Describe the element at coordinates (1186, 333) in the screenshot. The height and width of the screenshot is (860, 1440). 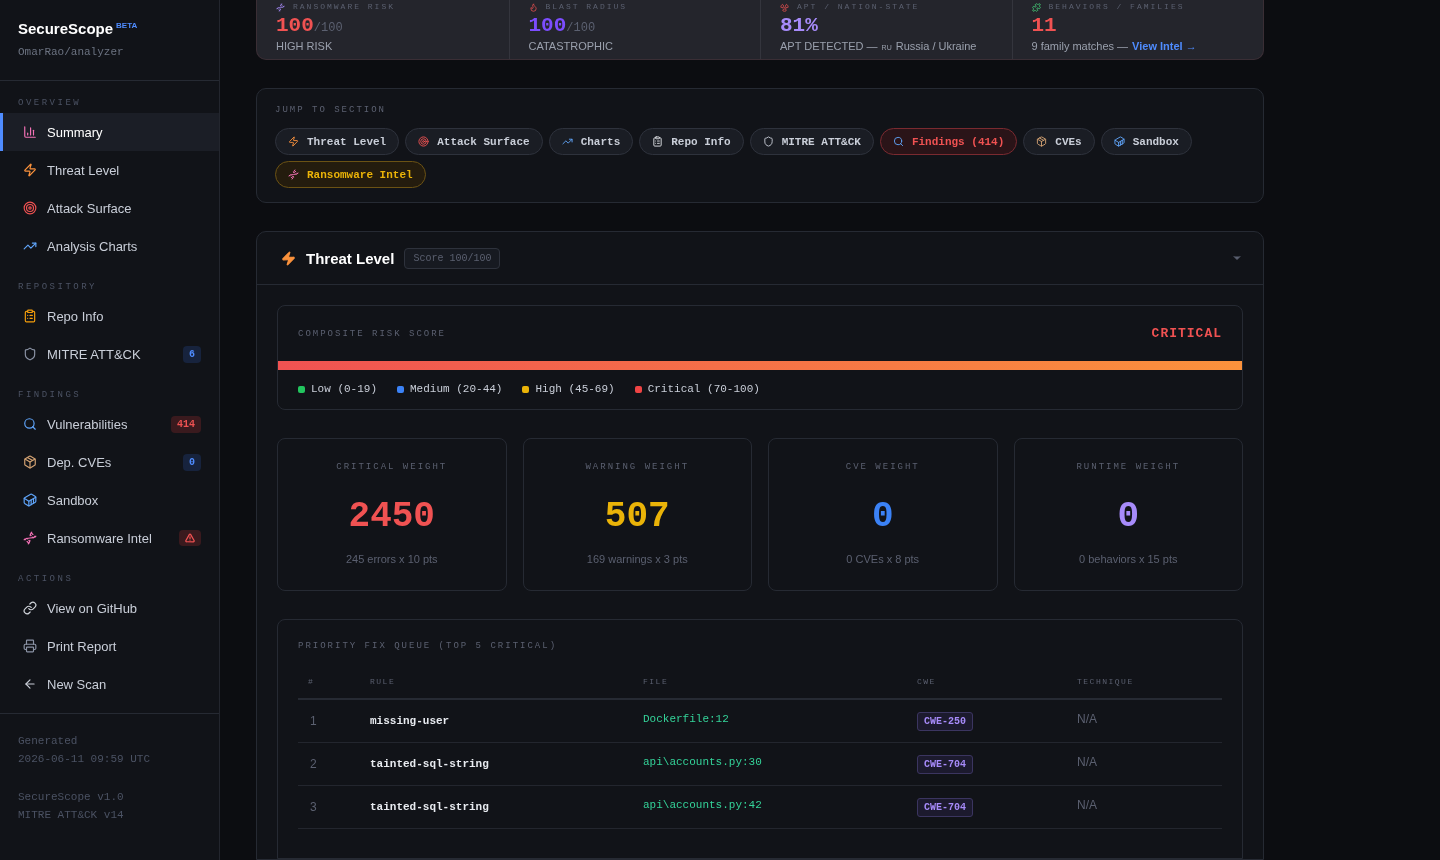
I see `risk-rating: CRITICAL` at that location.